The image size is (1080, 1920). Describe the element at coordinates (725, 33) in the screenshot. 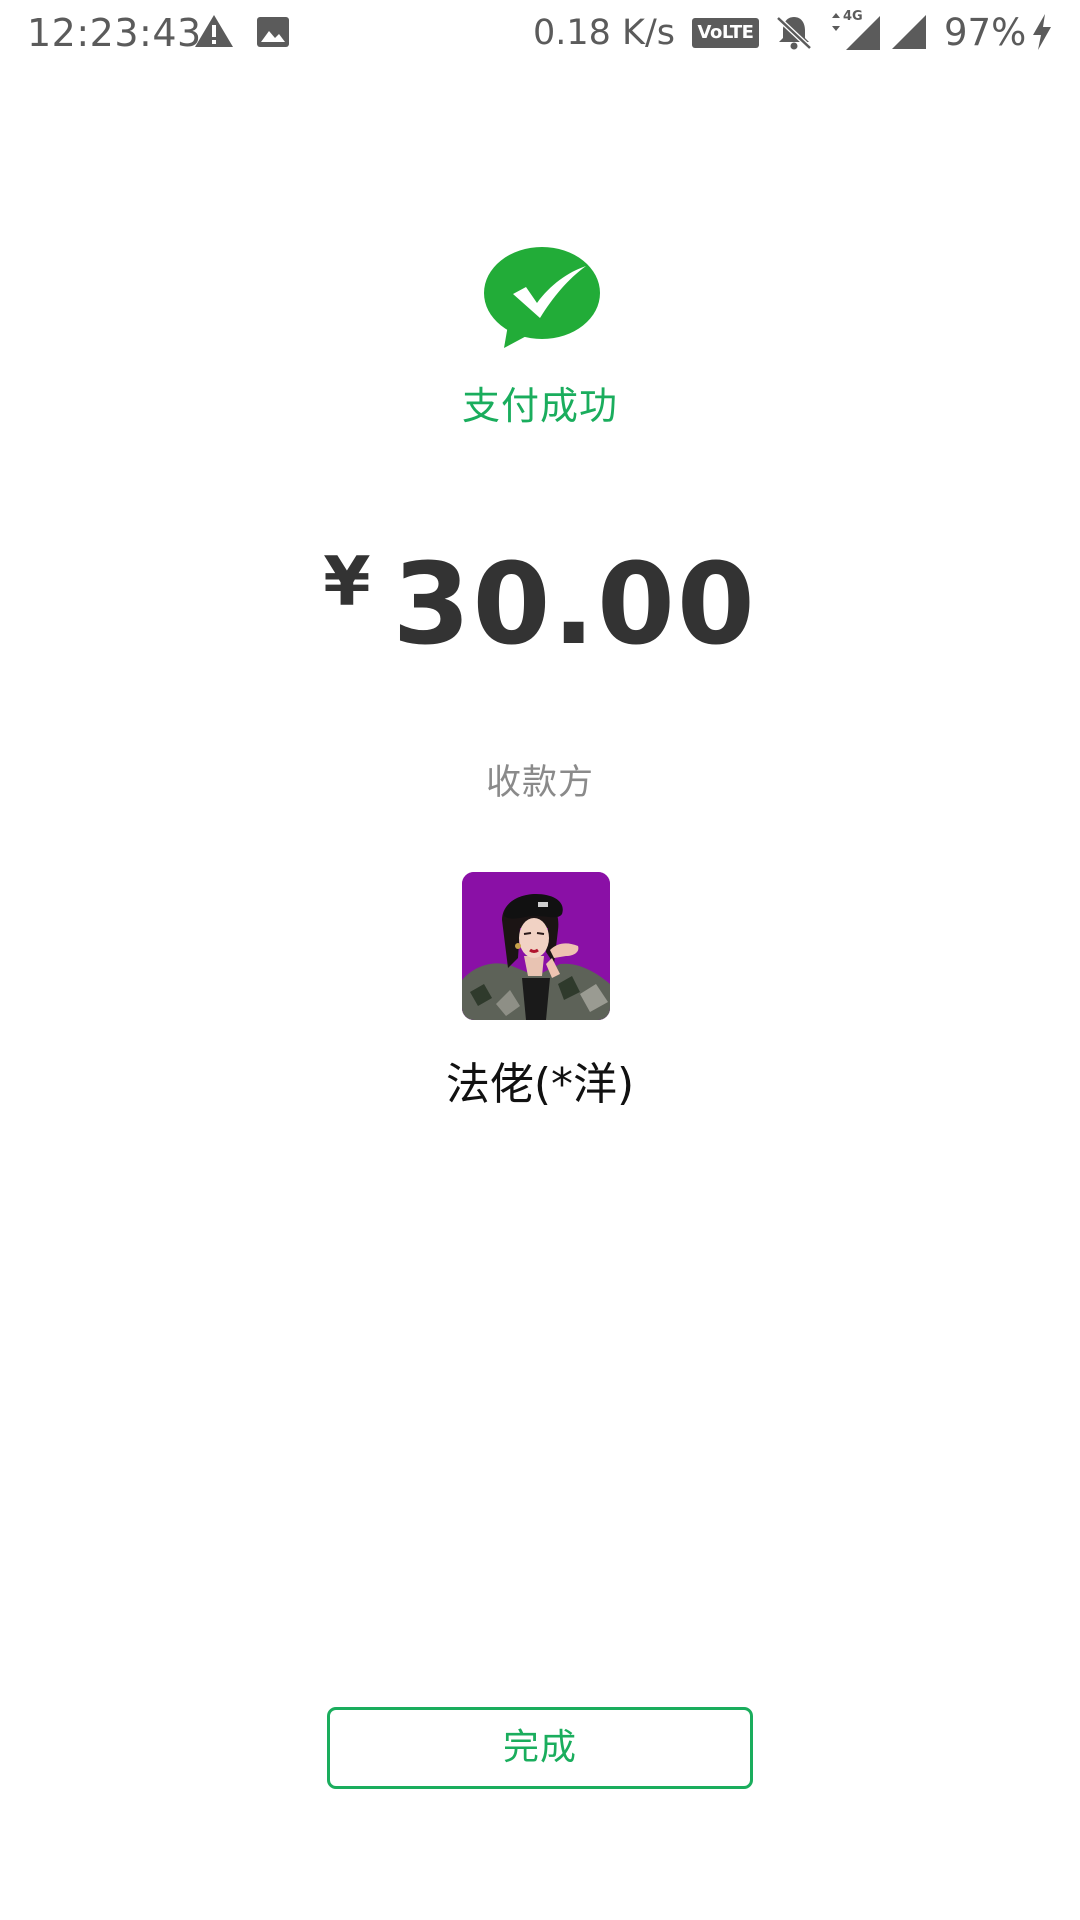

I see `volte-icon: VoLTE` at that location.